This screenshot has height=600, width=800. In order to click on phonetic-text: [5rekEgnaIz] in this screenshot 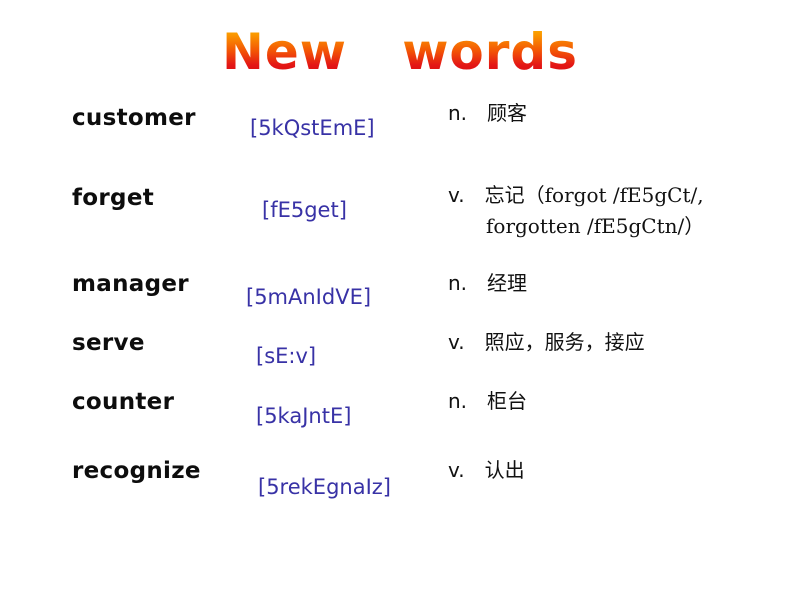, I will do `click(324, 487)`.